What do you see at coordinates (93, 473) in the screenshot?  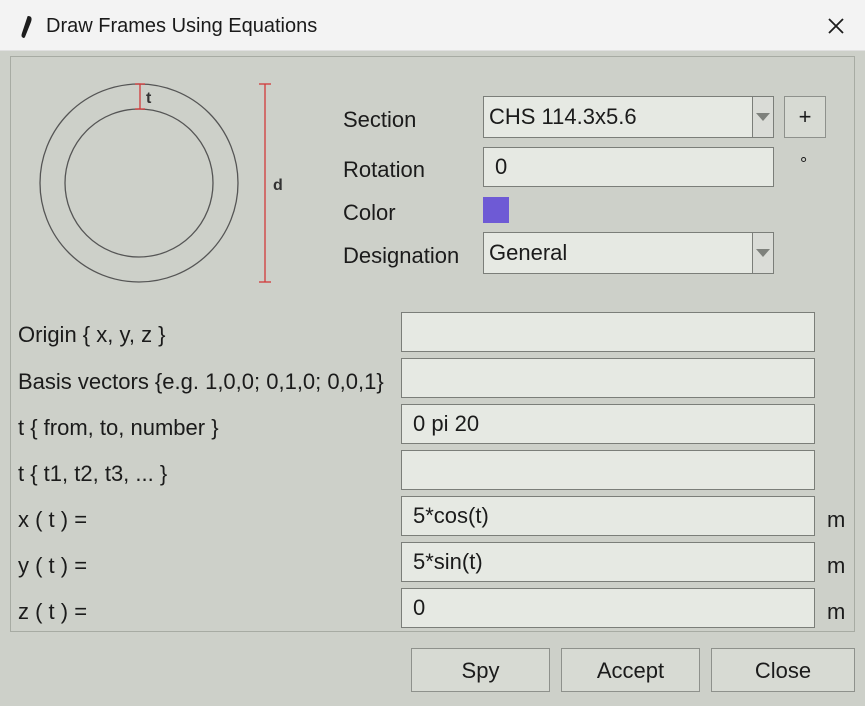 I see `t-list-label: t { t1, t2, t3, ... }` at bounding box center [93, 473].